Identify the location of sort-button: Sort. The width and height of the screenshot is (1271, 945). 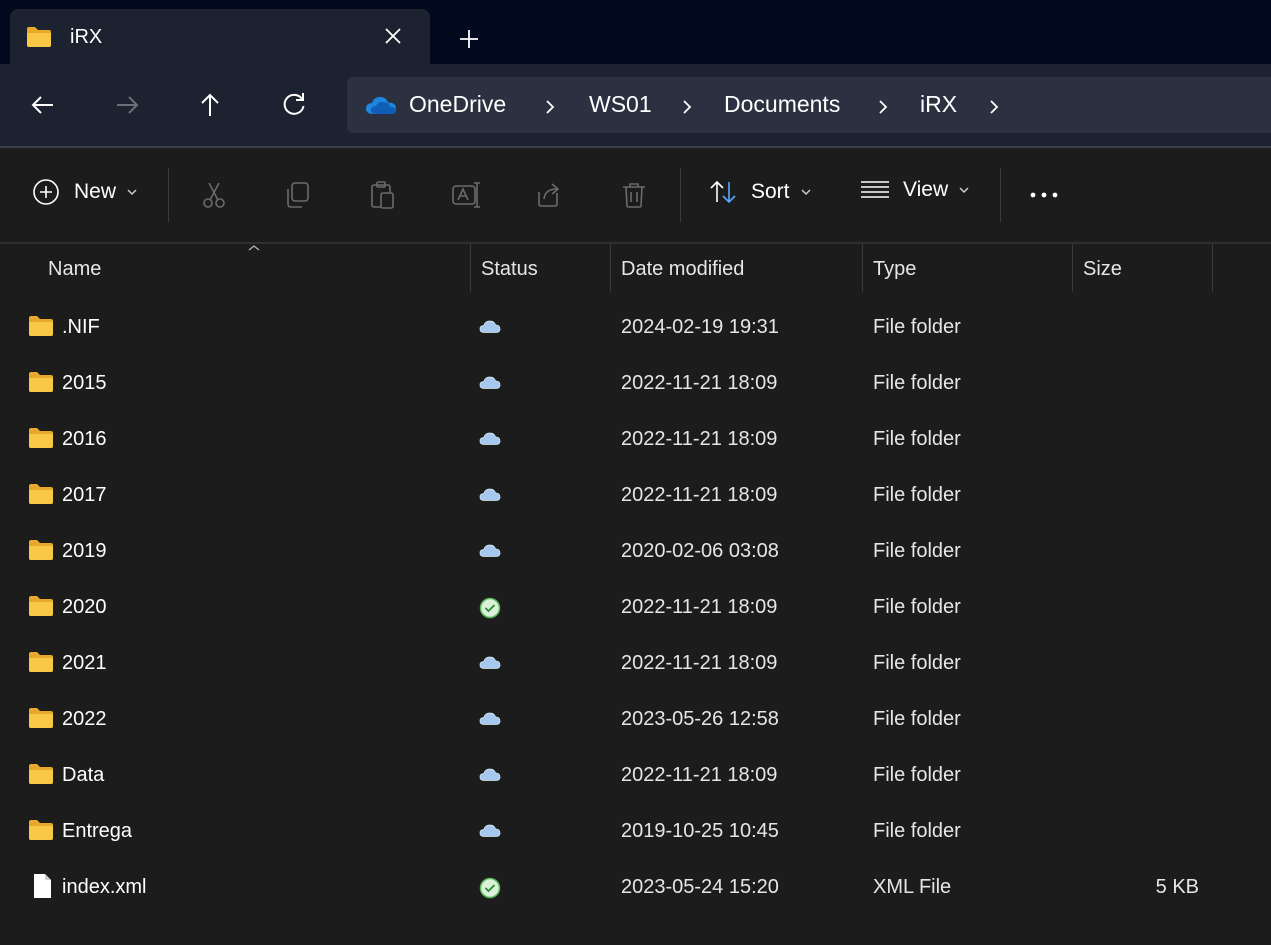
(760, 192).